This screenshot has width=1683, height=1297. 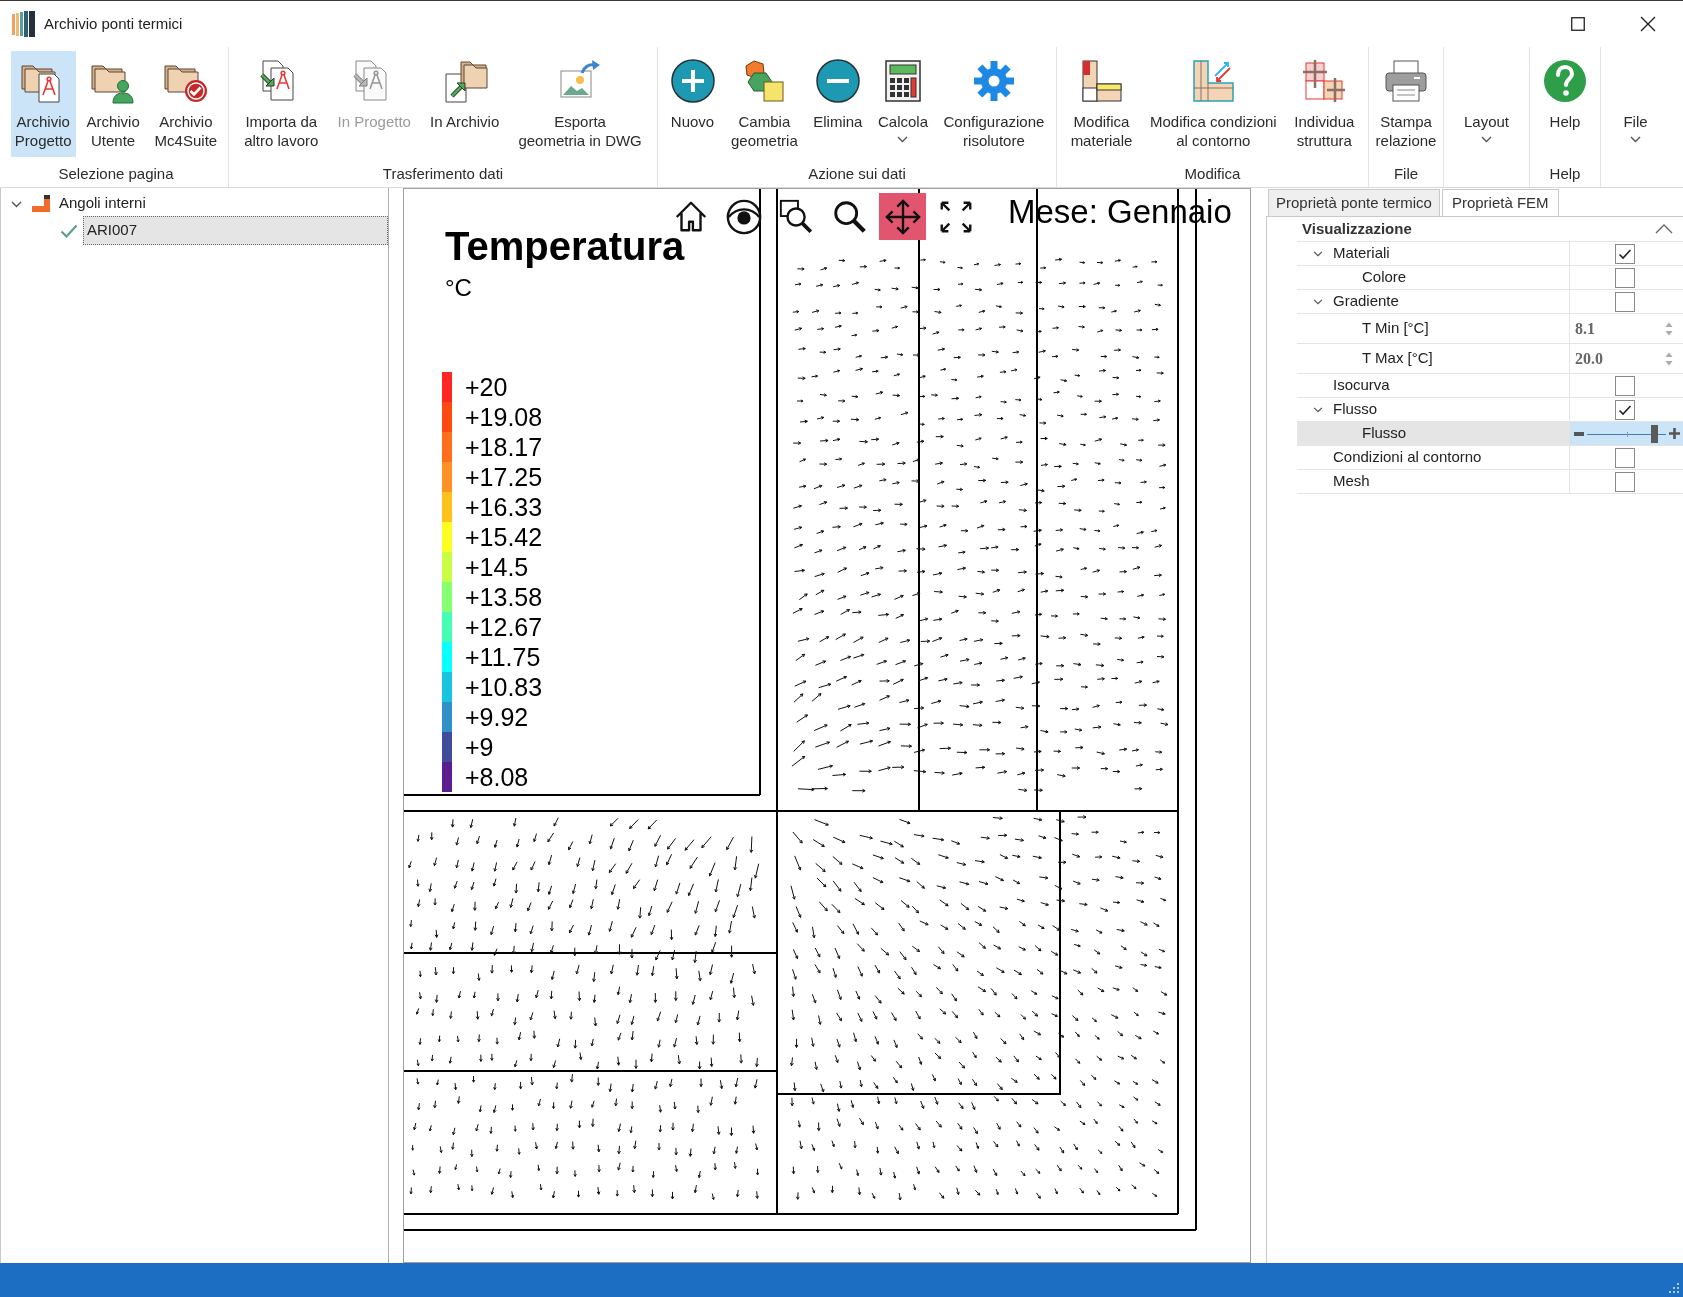 What do you see at coordinates (479, 747) in the screenshot?
I see `legend-label: +9` at bounding box center [479, 747].